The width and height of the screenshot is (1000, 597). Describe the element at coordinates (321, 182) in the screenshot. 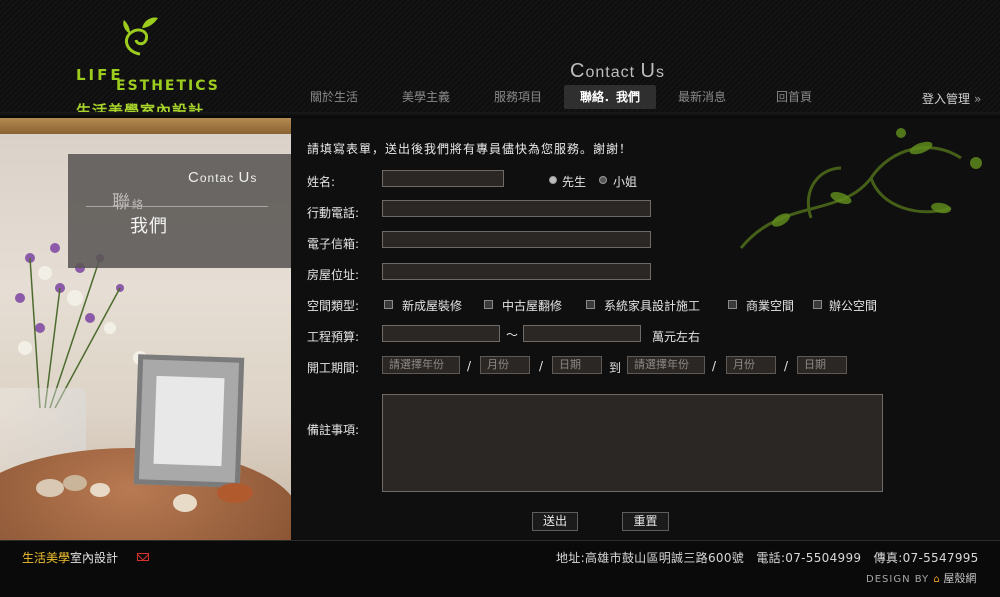

I see `name-label: 姓名:` at that location.